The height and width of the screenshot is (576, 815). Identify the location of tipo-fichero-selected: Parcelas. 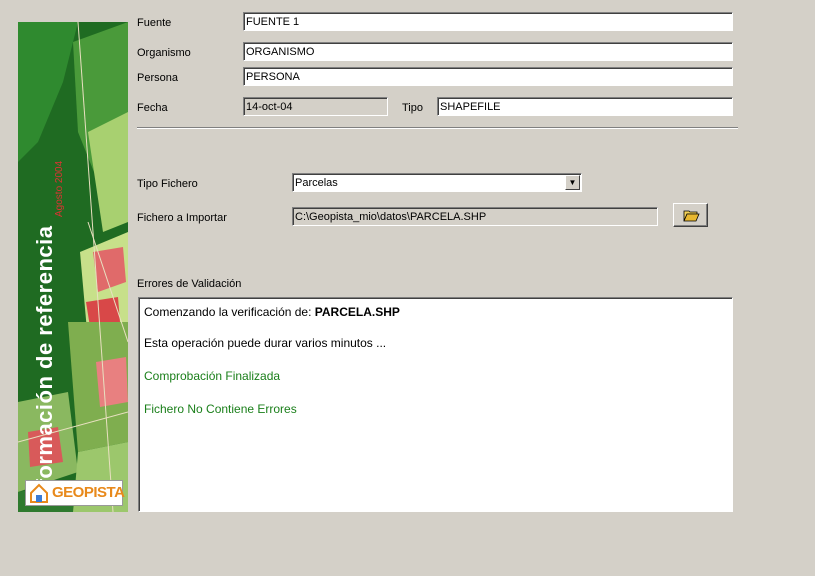
(316, 183).